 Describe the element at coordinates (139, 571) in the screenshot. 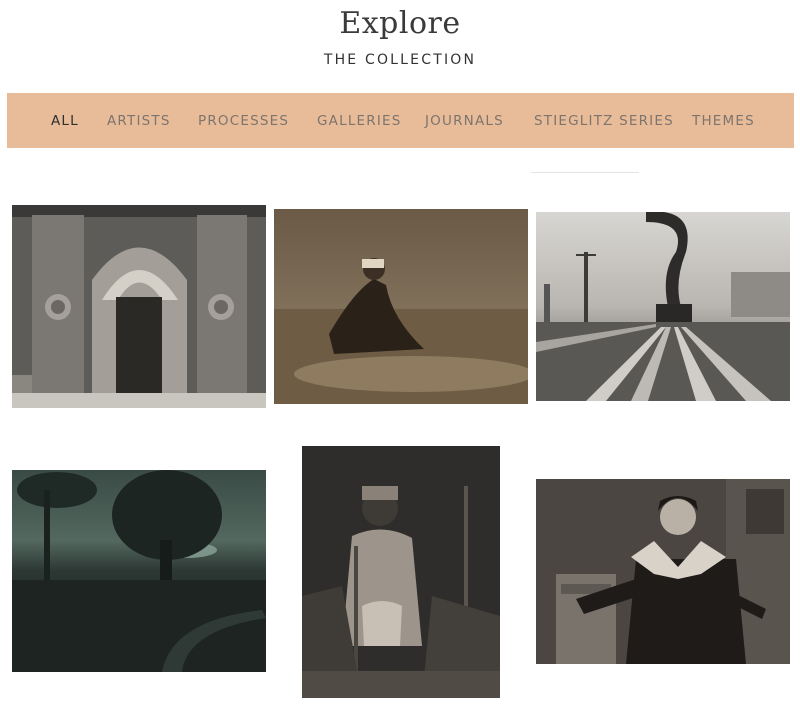

I see `photo-night-landscape` at that location.